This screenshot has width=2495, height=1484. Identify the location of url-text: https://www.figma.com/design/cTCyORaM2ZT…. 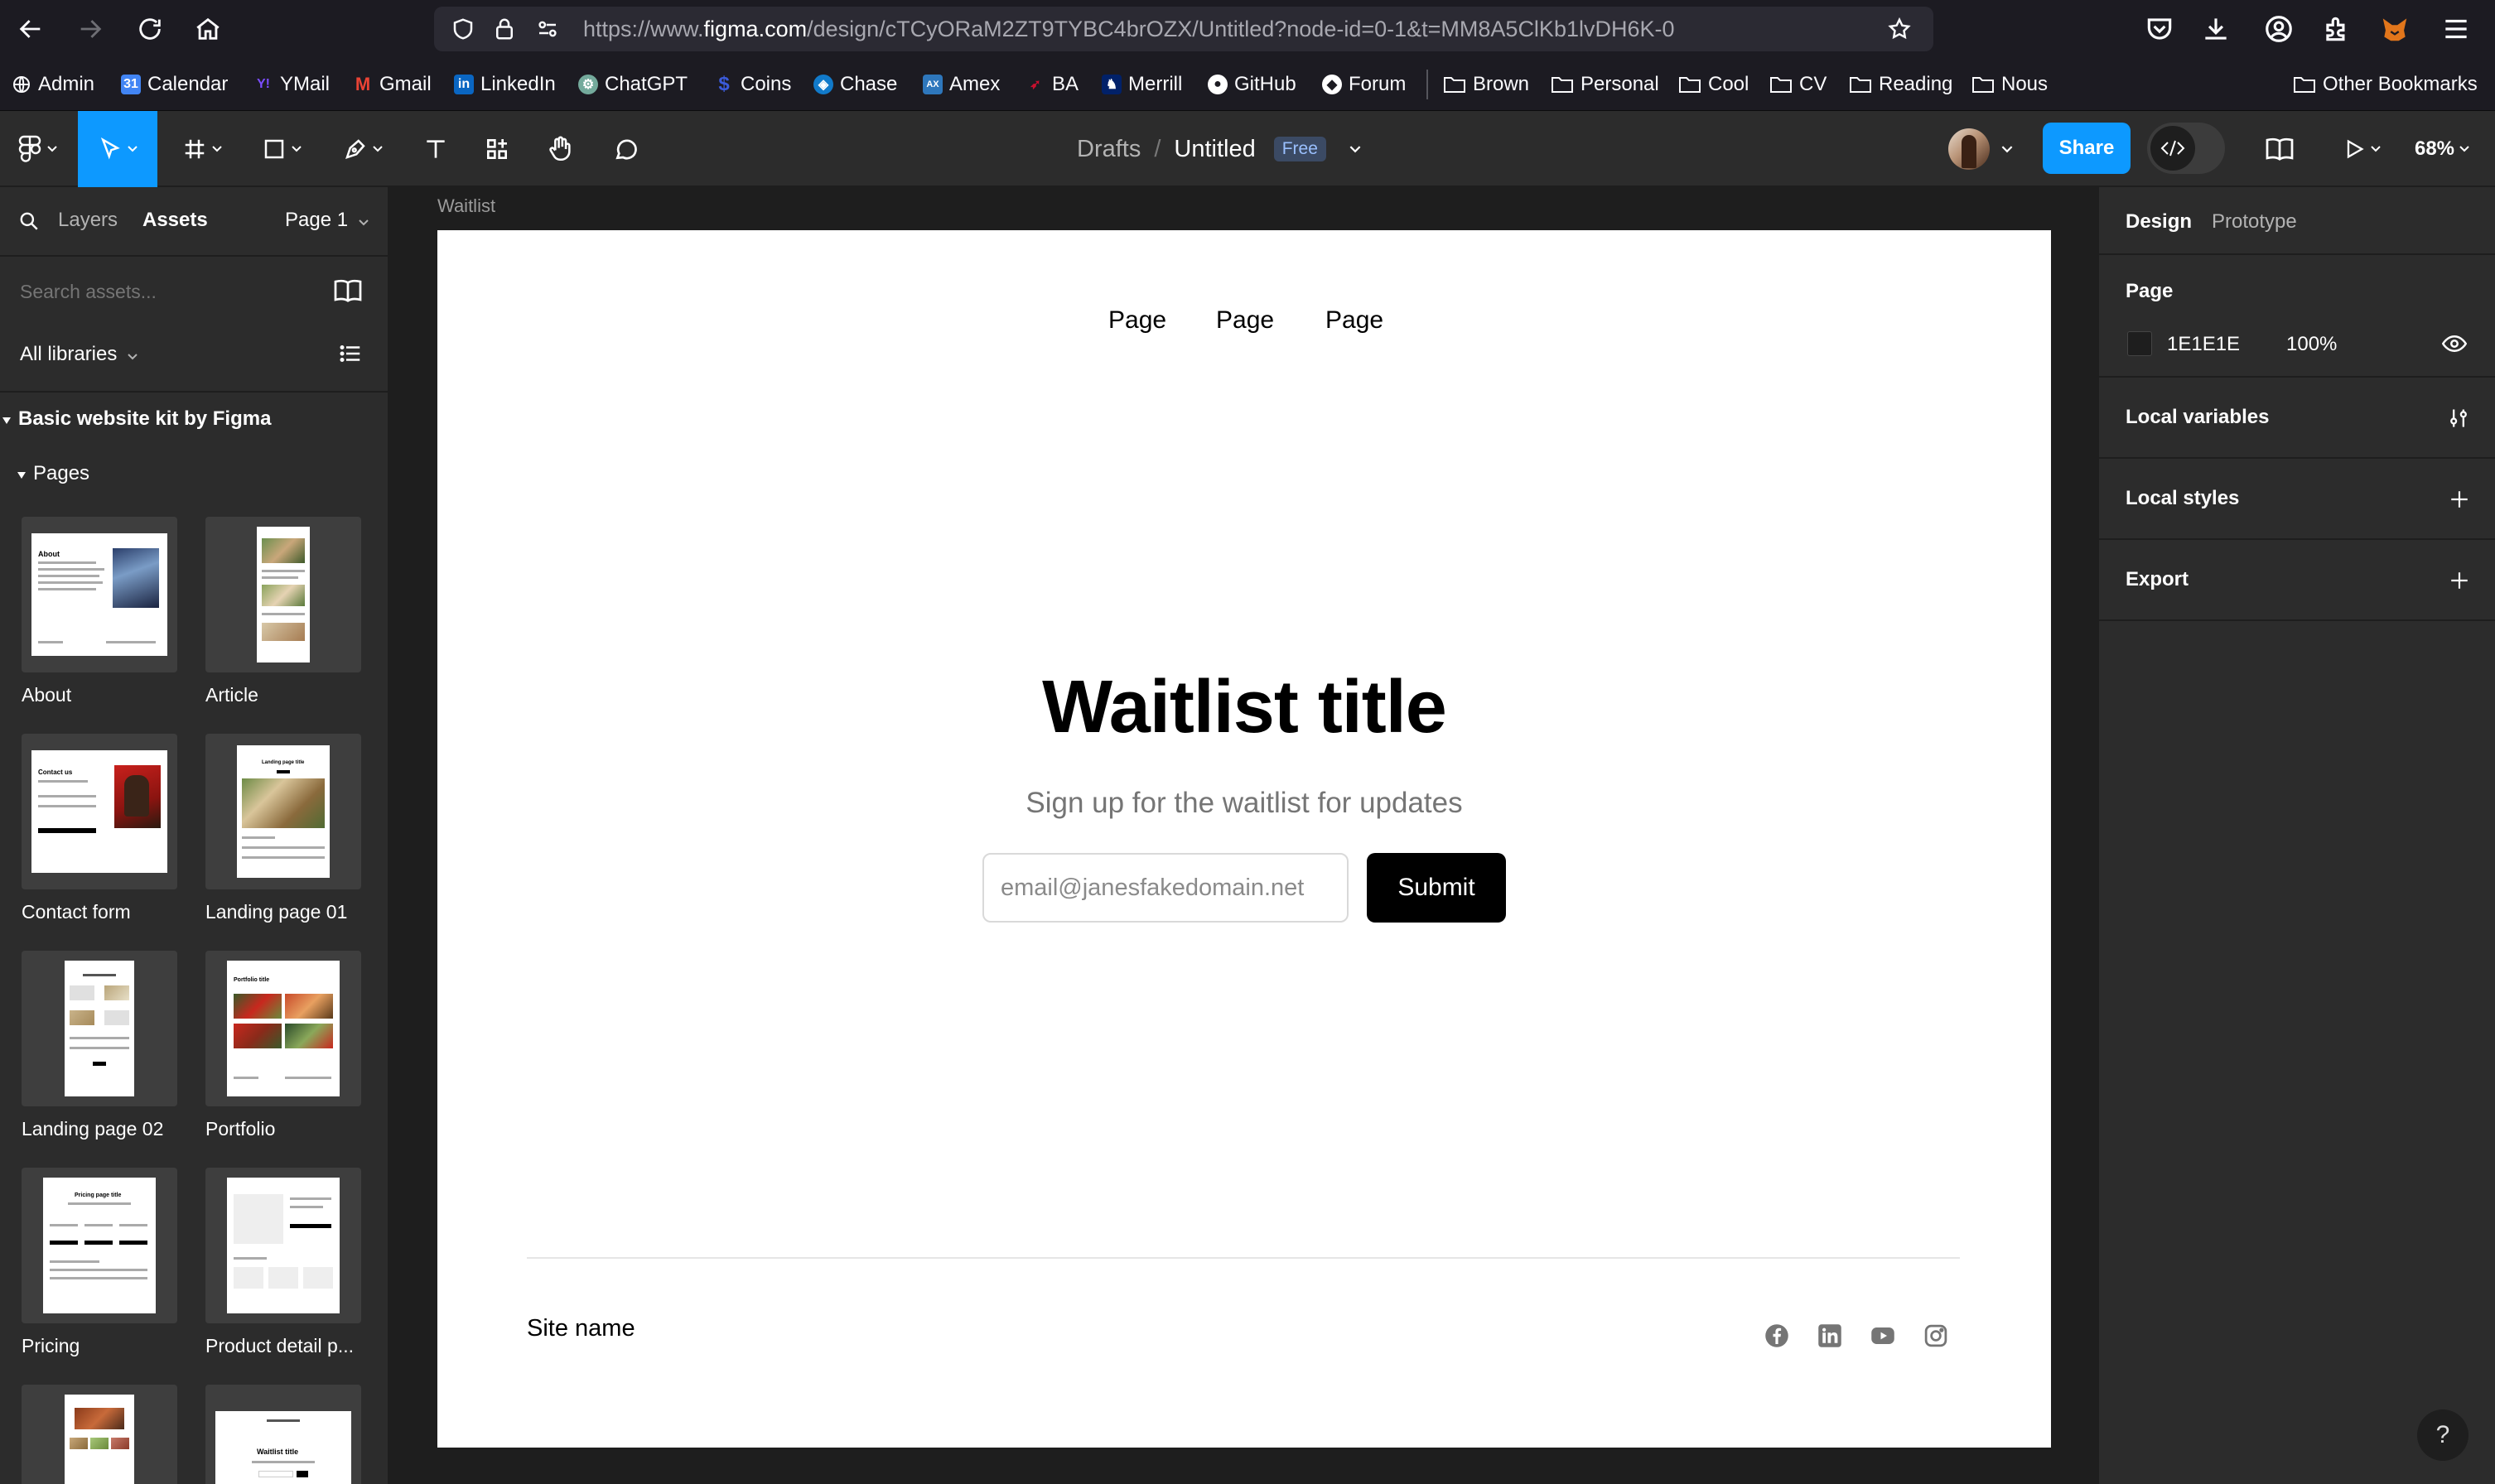
(1129, 29).